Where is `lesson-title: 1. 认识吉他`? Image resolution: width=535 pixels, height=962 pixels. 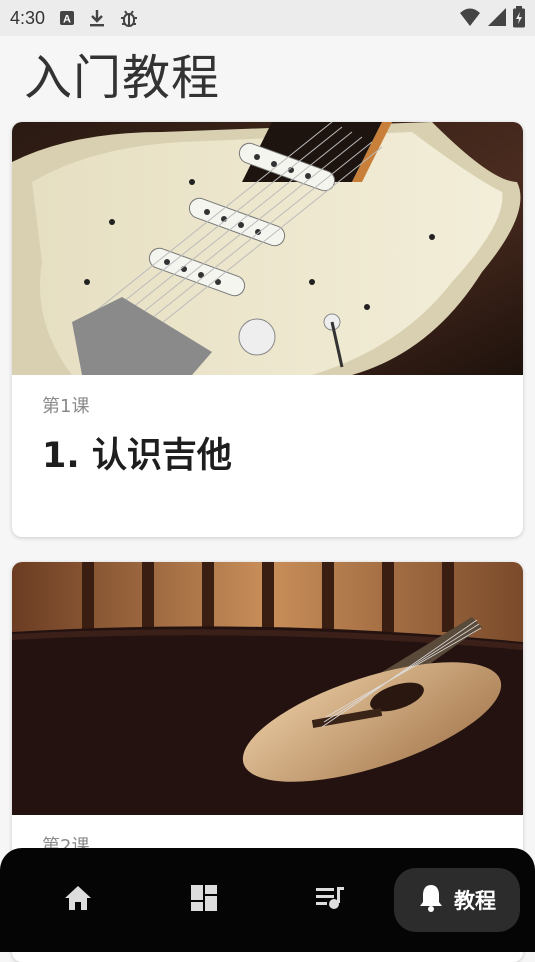 lesson-title: 1. 认识吉他 is located at coordinates (137, 456).